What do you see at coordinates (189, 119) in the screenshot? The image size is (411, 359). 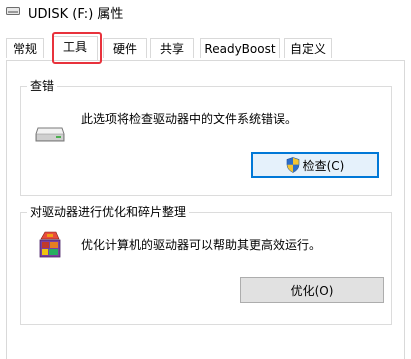 I see `error-check-description: 此选项将检查驱动器中的文件系统错误。` at bounding box center [189, 119].